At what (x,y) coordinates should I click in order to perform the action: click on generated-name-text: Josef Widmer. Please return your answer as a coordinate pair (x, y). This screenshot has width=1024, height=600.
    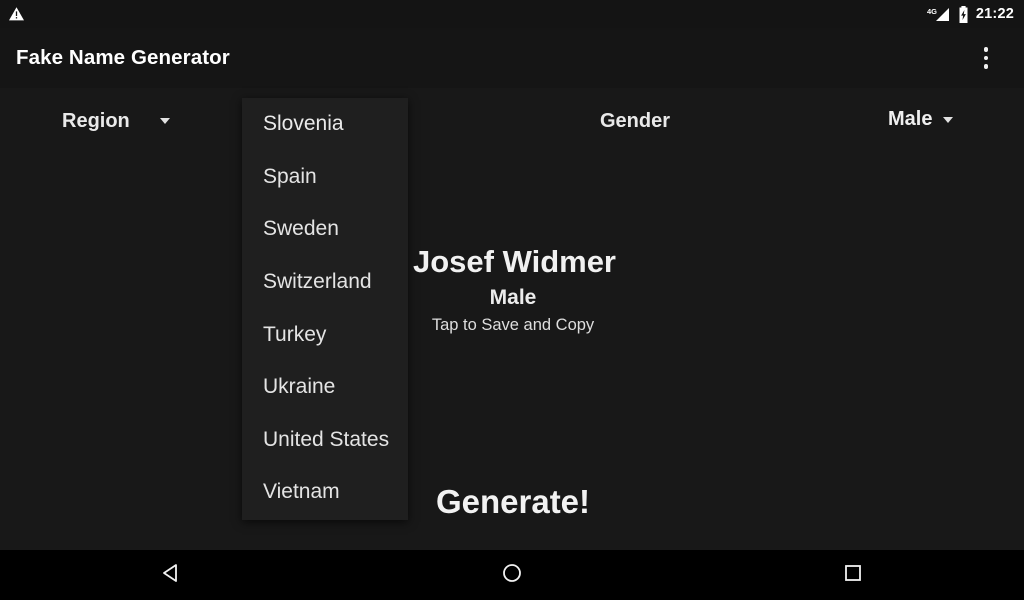
    Looking at the image, I should click on (514, 261).